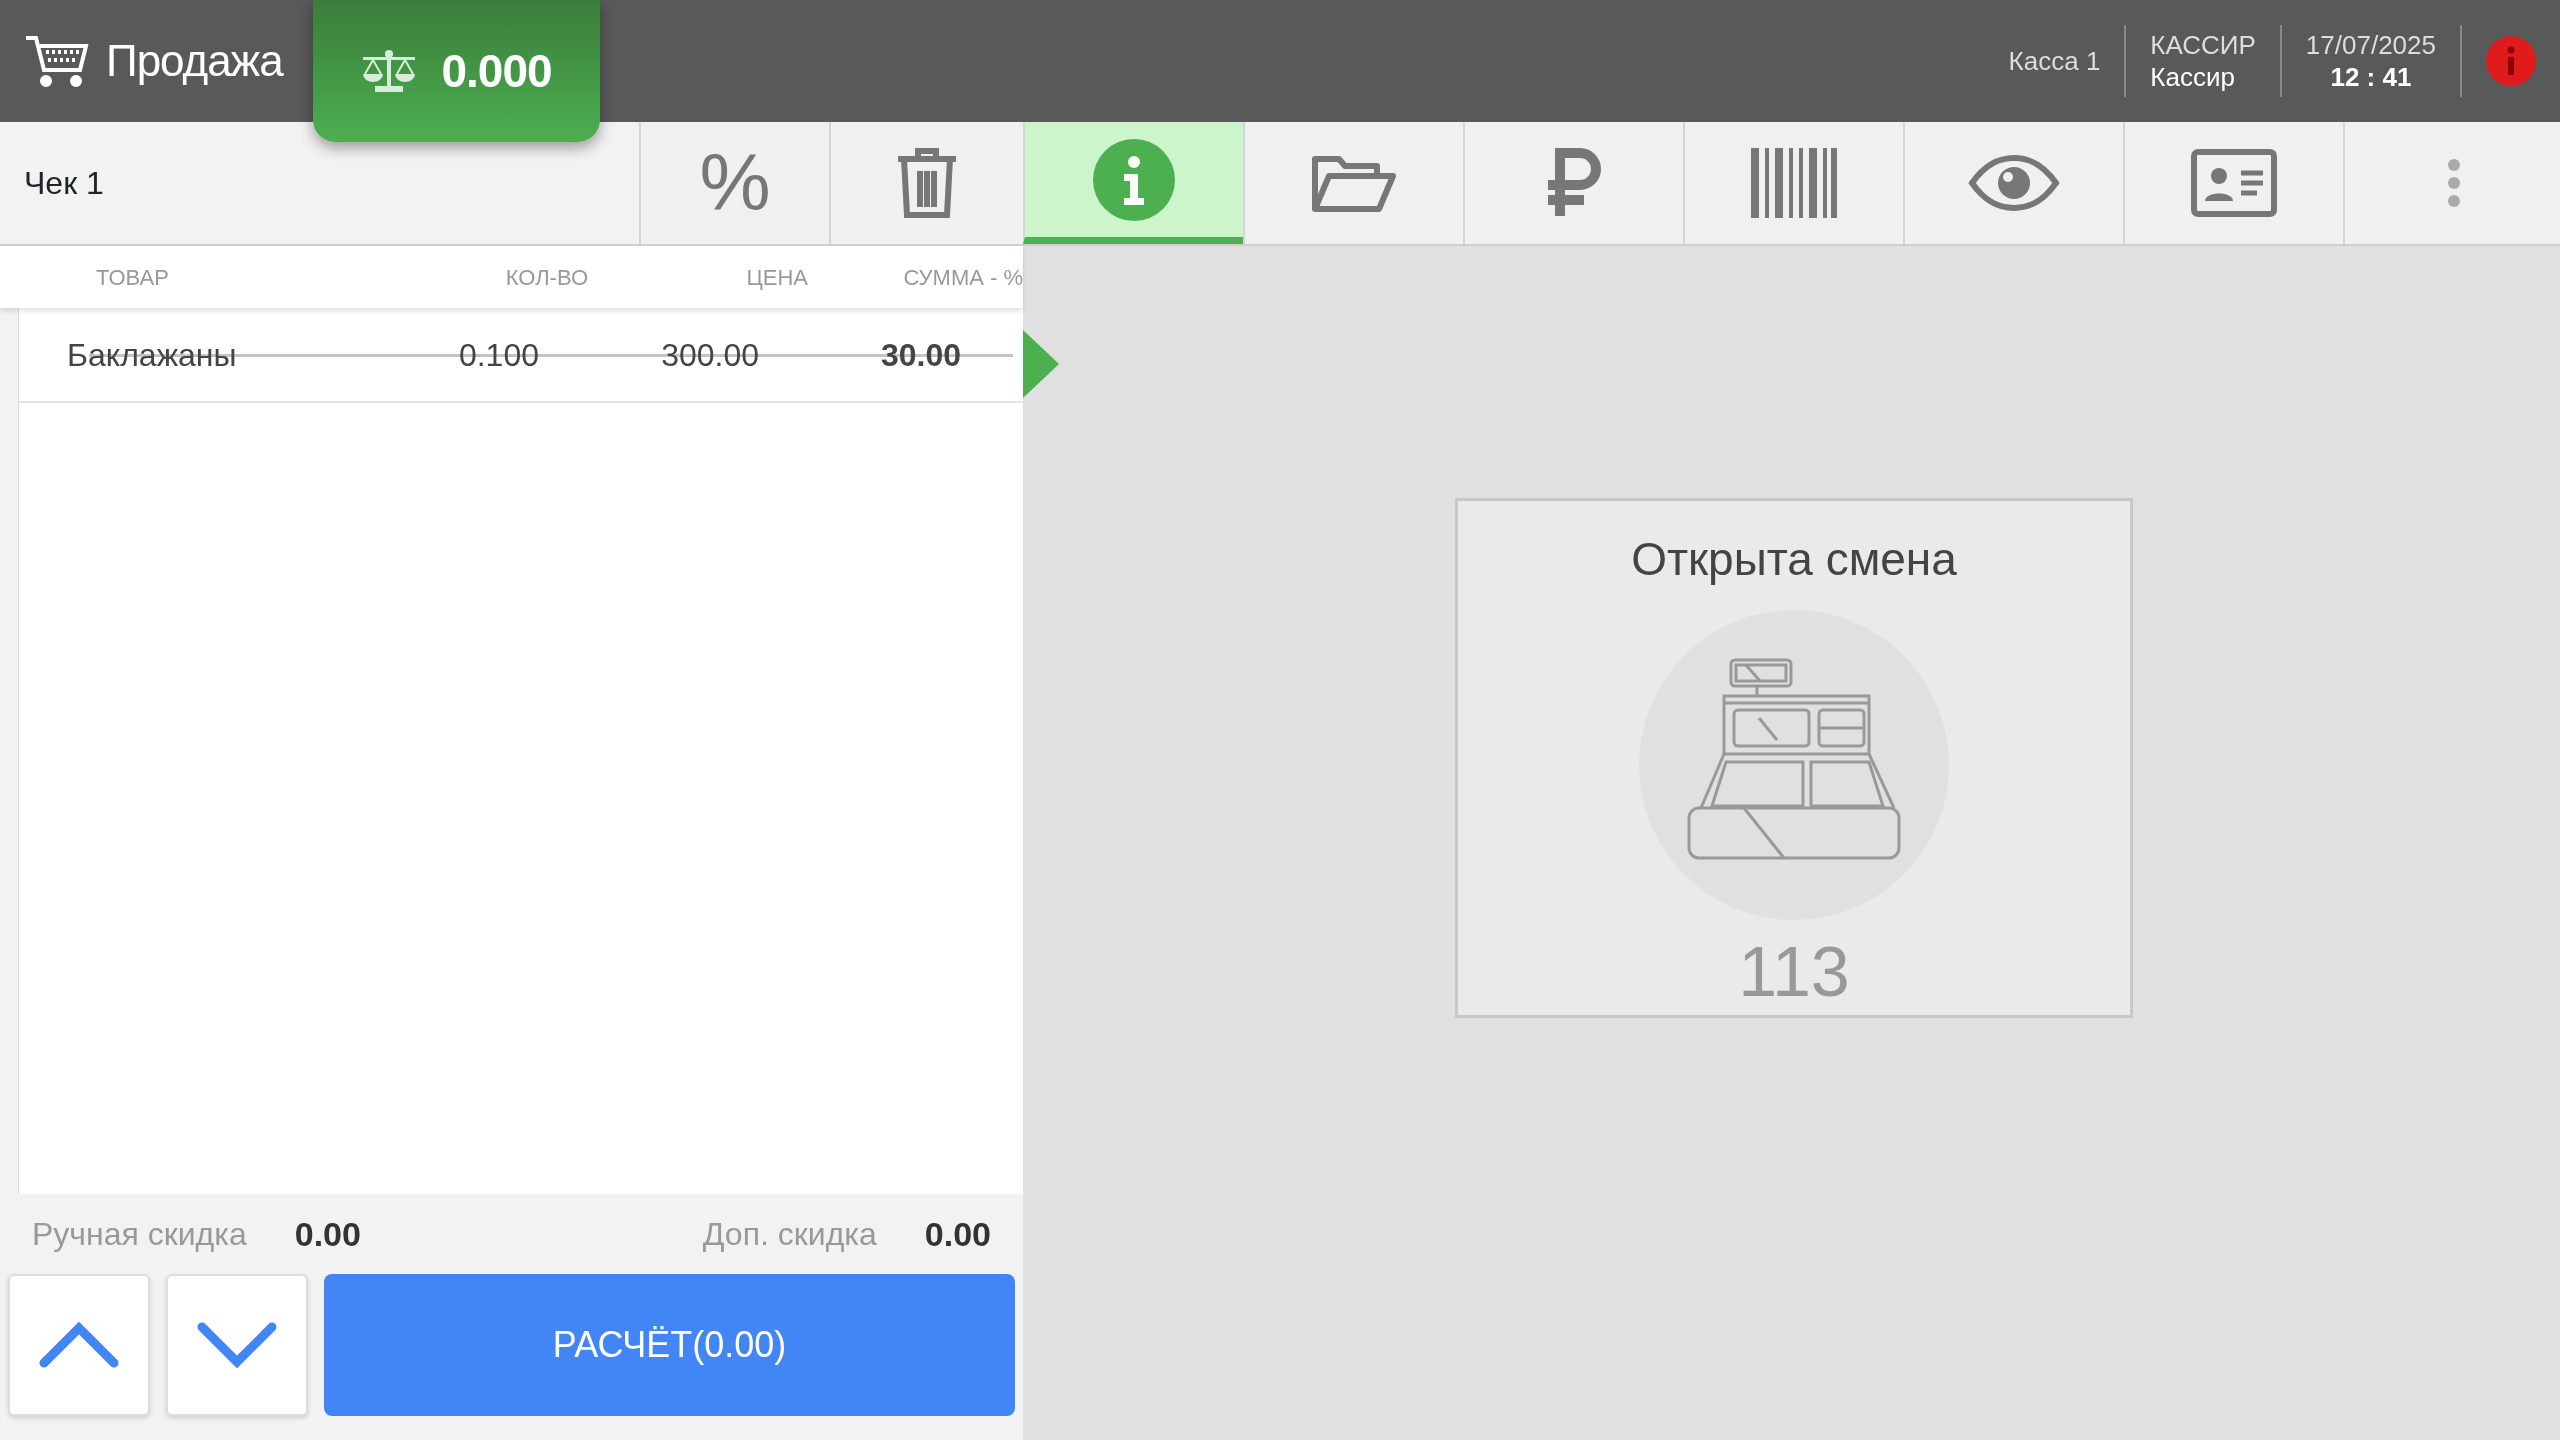  I want to click on info-tab, so click(1133, 183).